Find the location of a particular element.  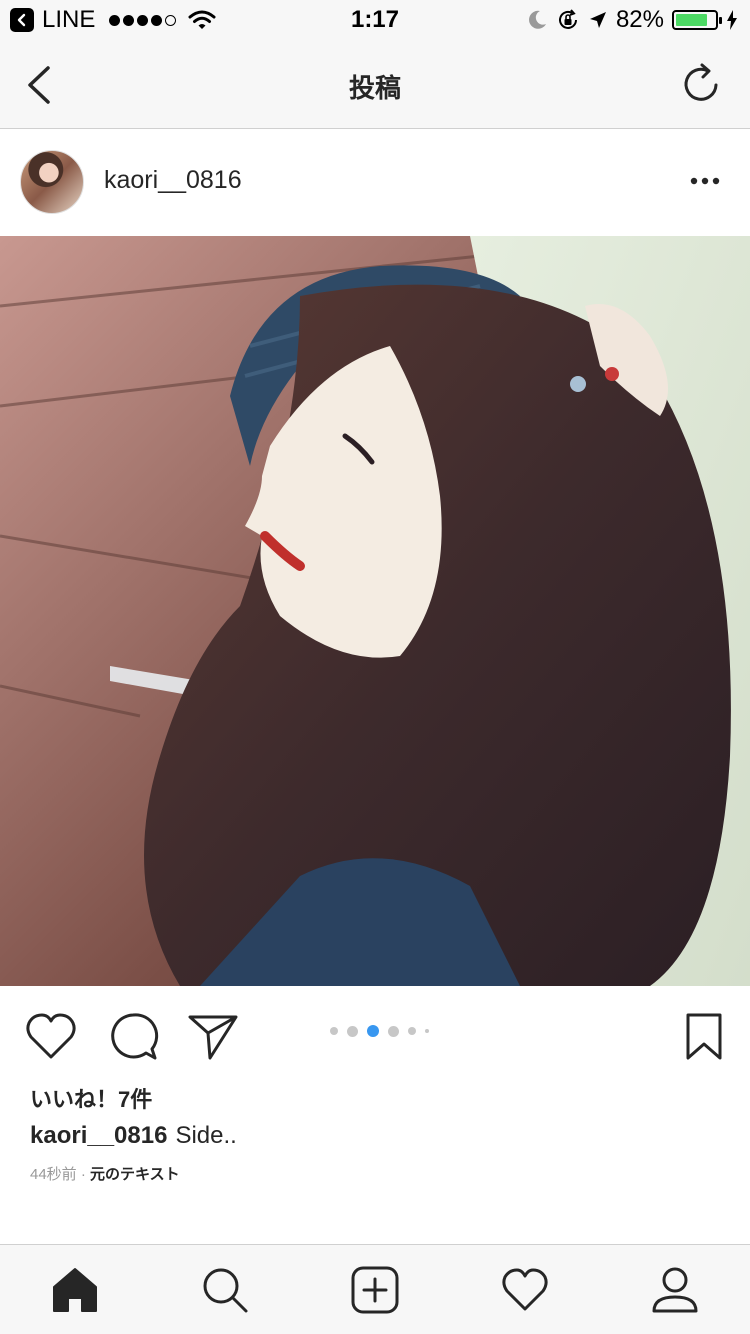

navigation-bar: 投稿 is located at coordinates (375, 84).